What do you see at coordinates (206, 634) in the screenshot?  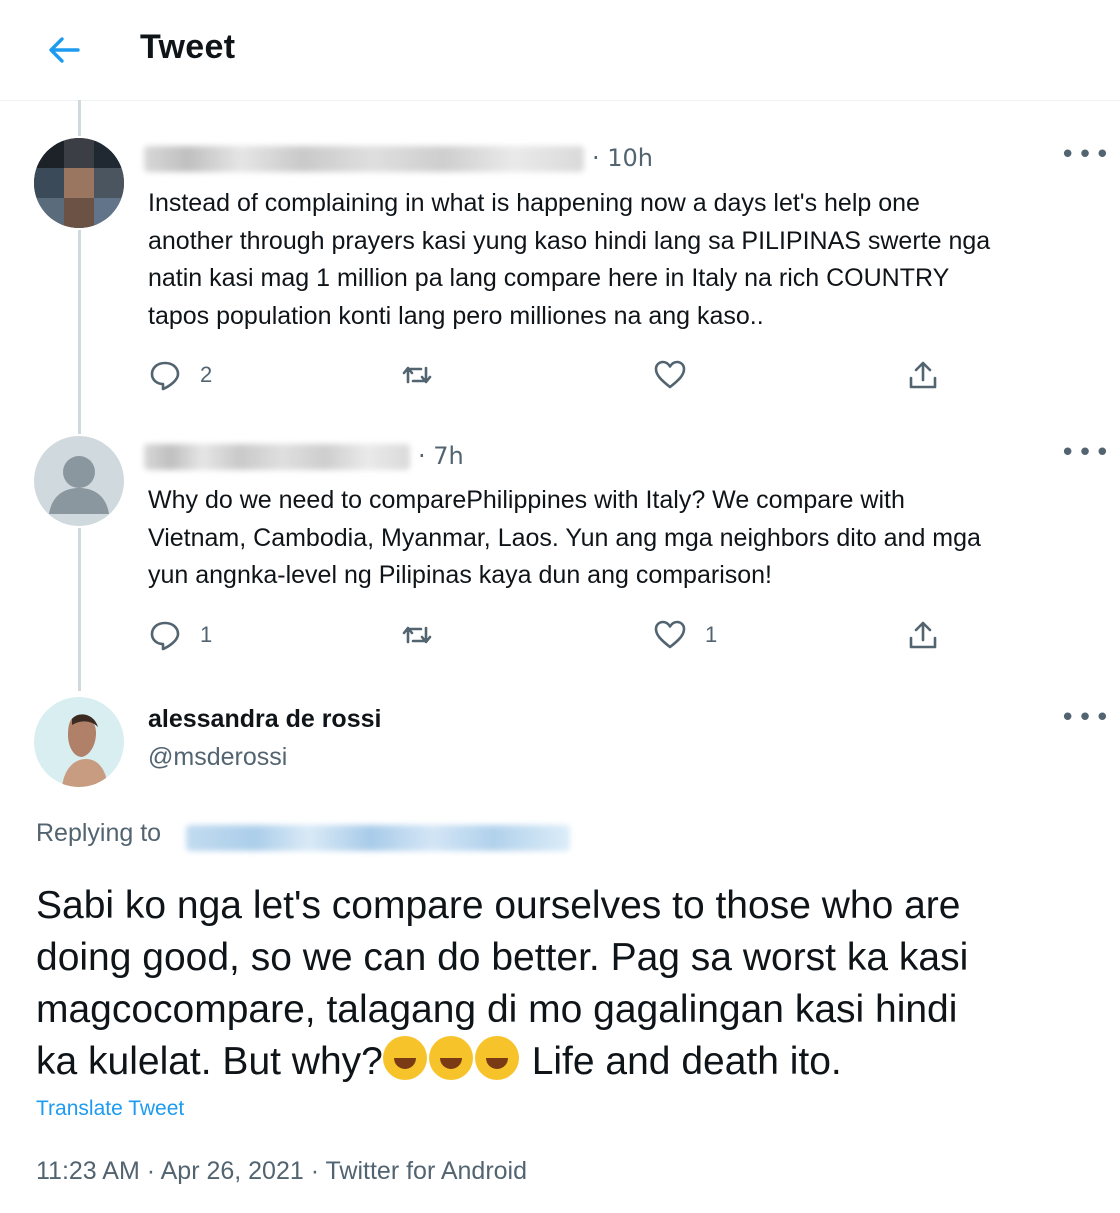 I see `reply-count: 1` at bounding box center [206, 634].